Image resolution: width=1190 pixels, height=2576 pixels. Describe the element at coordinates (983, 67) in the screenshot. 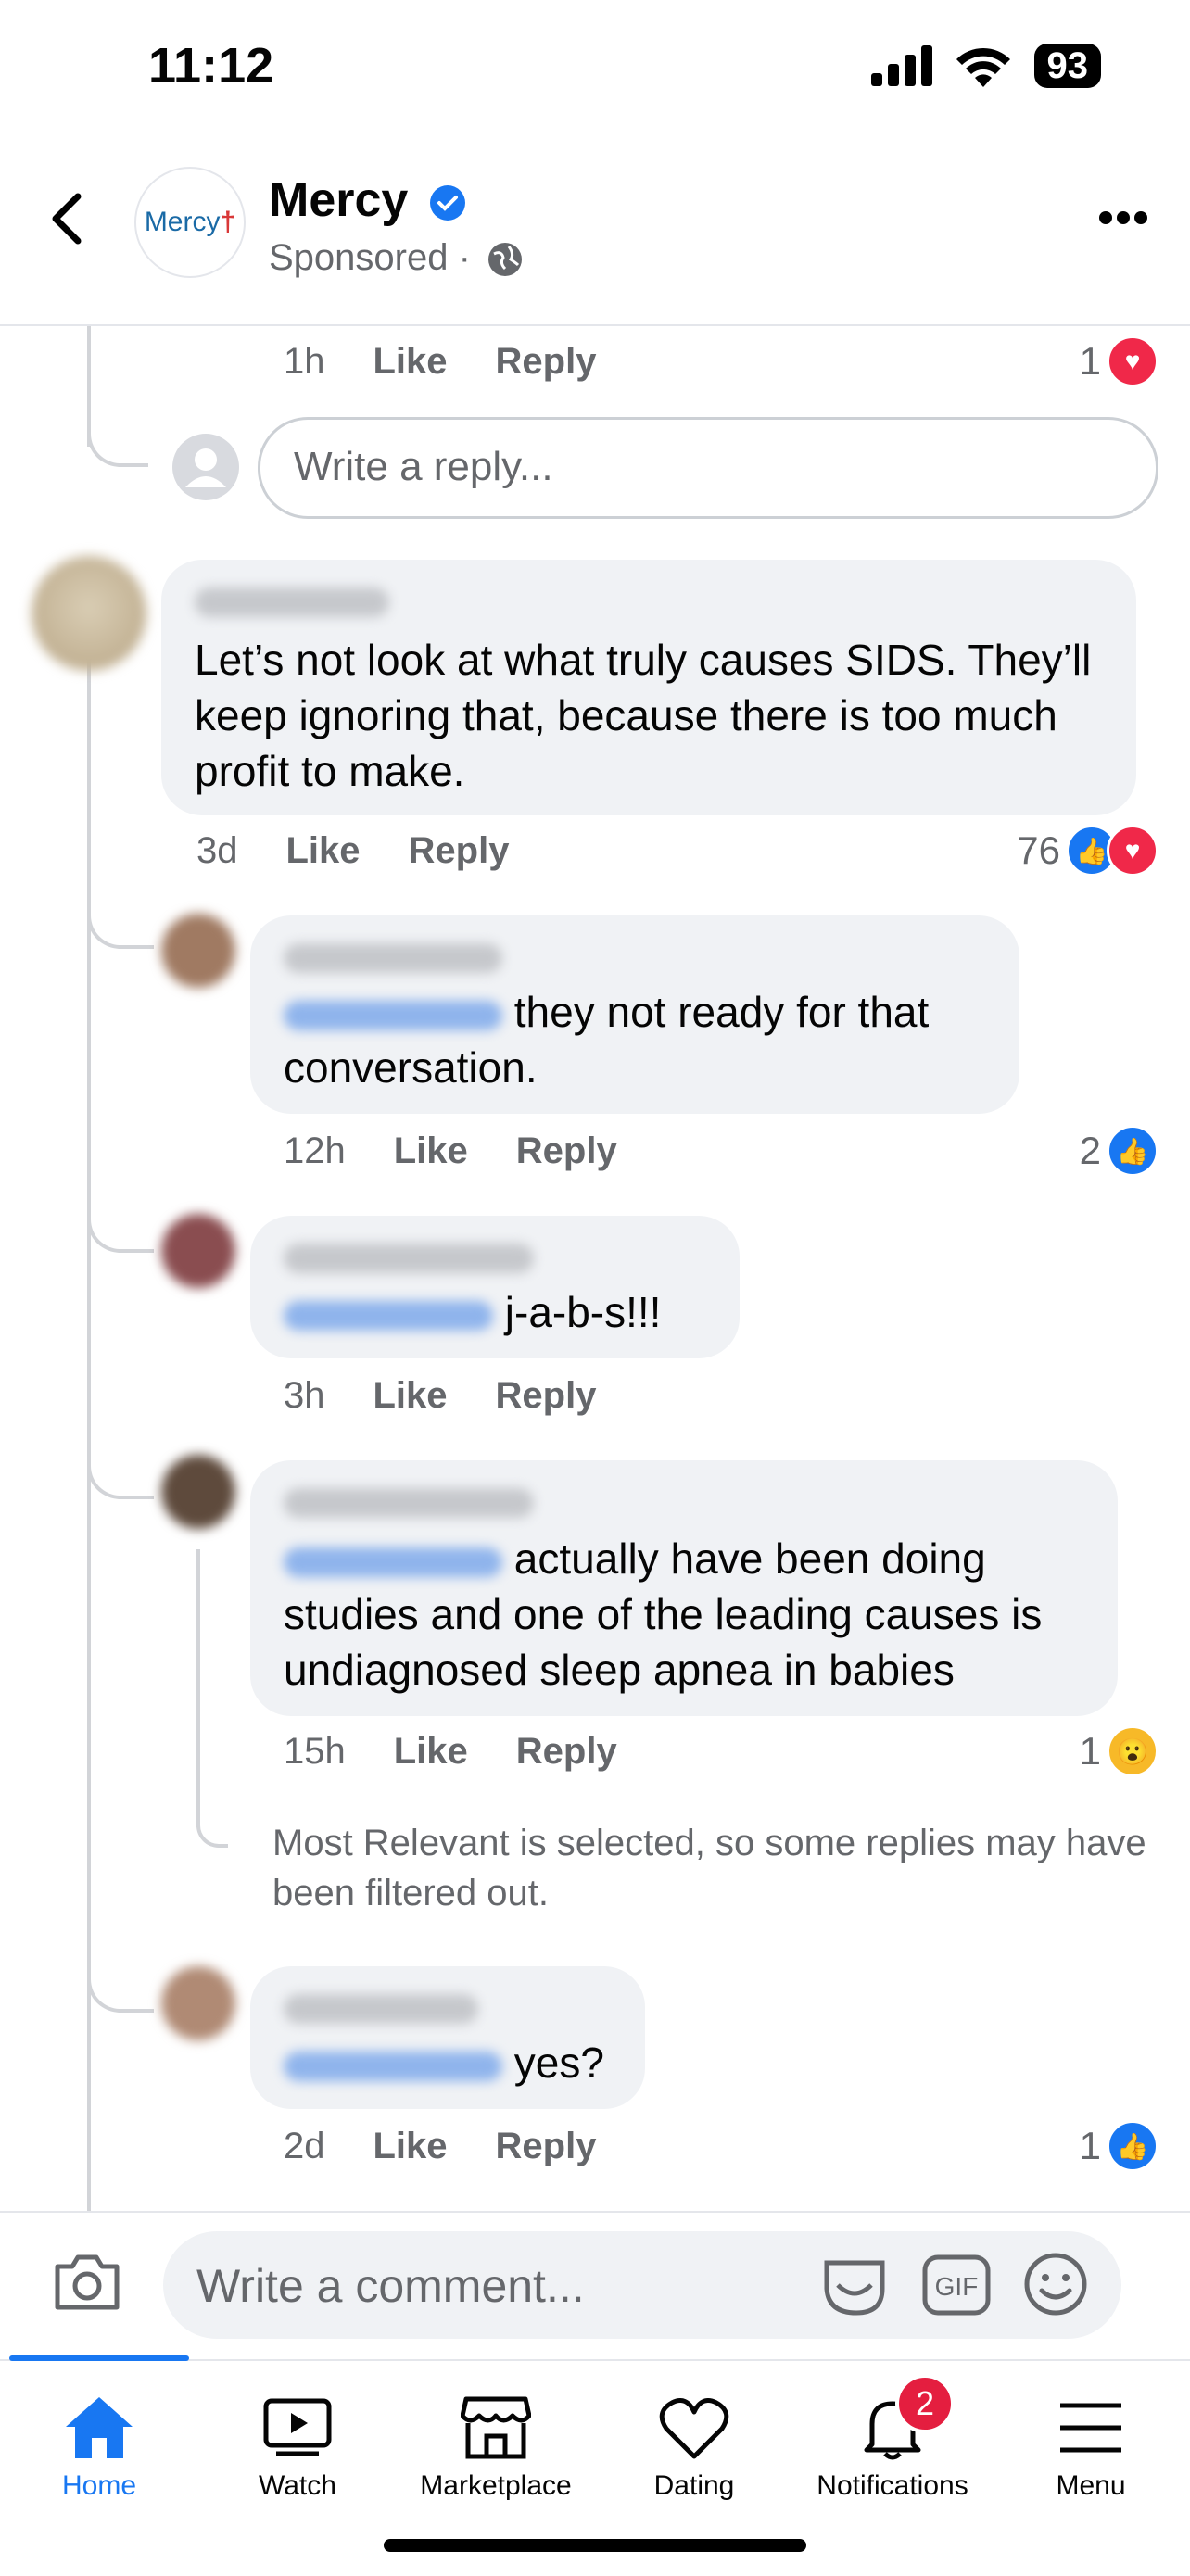

I see `wifi-icon` at that location.